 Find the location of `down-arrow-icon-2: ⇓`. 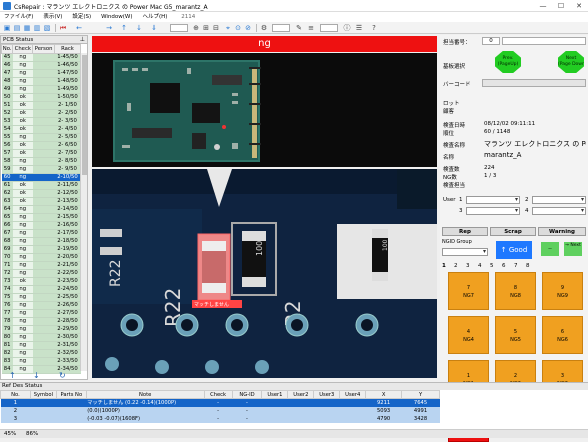

down-arrow-icon-2: ⇓ is located at coordinates (154, 28).